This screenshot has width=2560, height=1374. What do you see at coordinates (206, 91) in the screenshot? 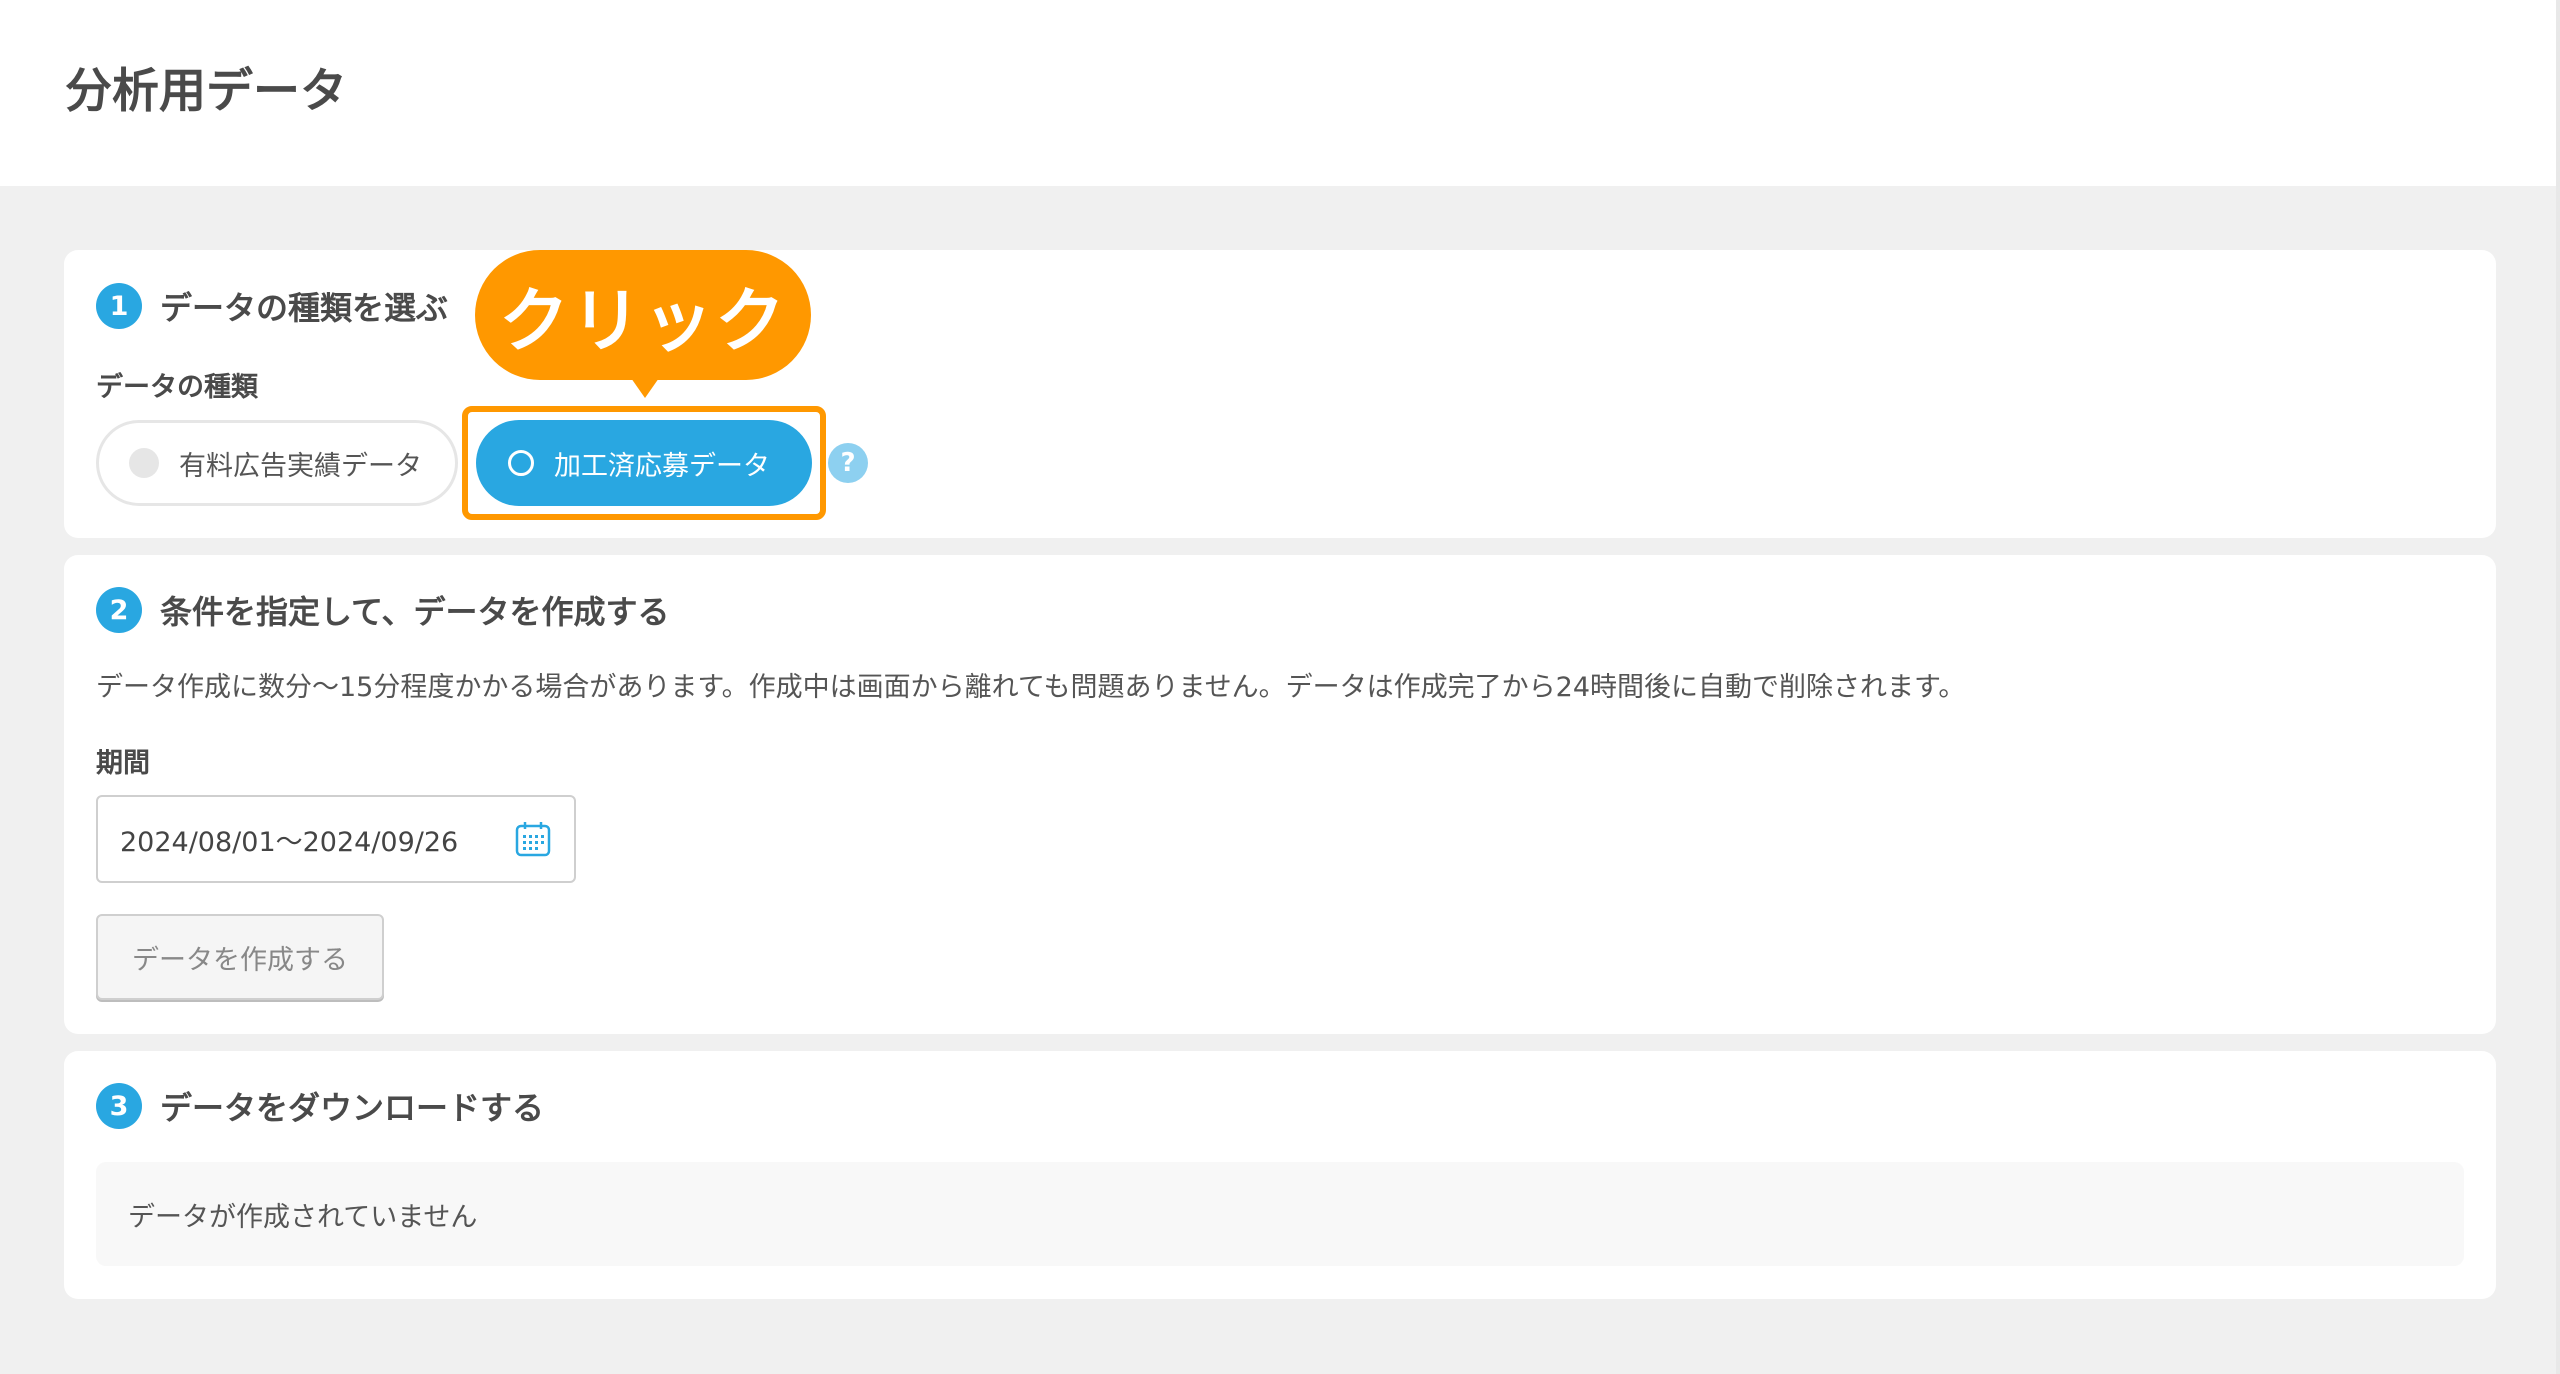
I see `page-title: 分析用データ` at bounding box center [206, 91].